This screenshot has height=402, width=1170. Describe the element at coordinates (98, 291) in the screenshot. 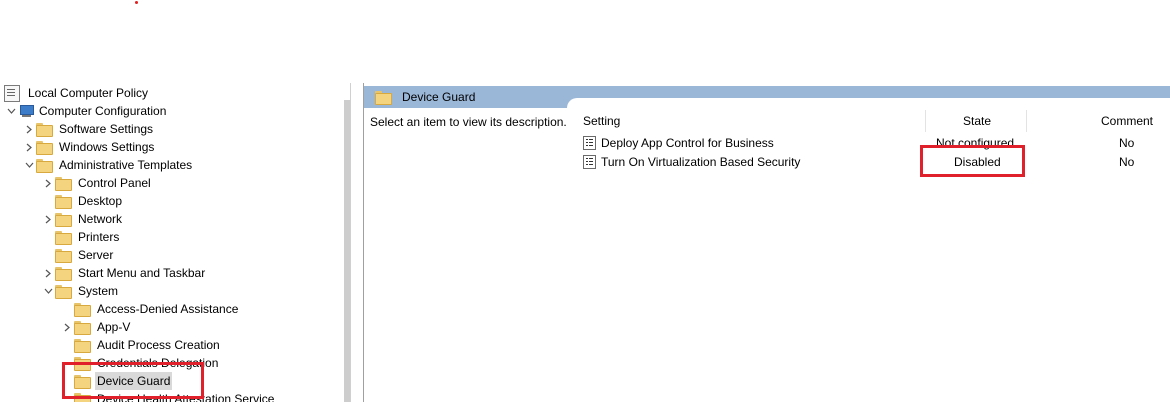

I see `tree-label: System` at that location.